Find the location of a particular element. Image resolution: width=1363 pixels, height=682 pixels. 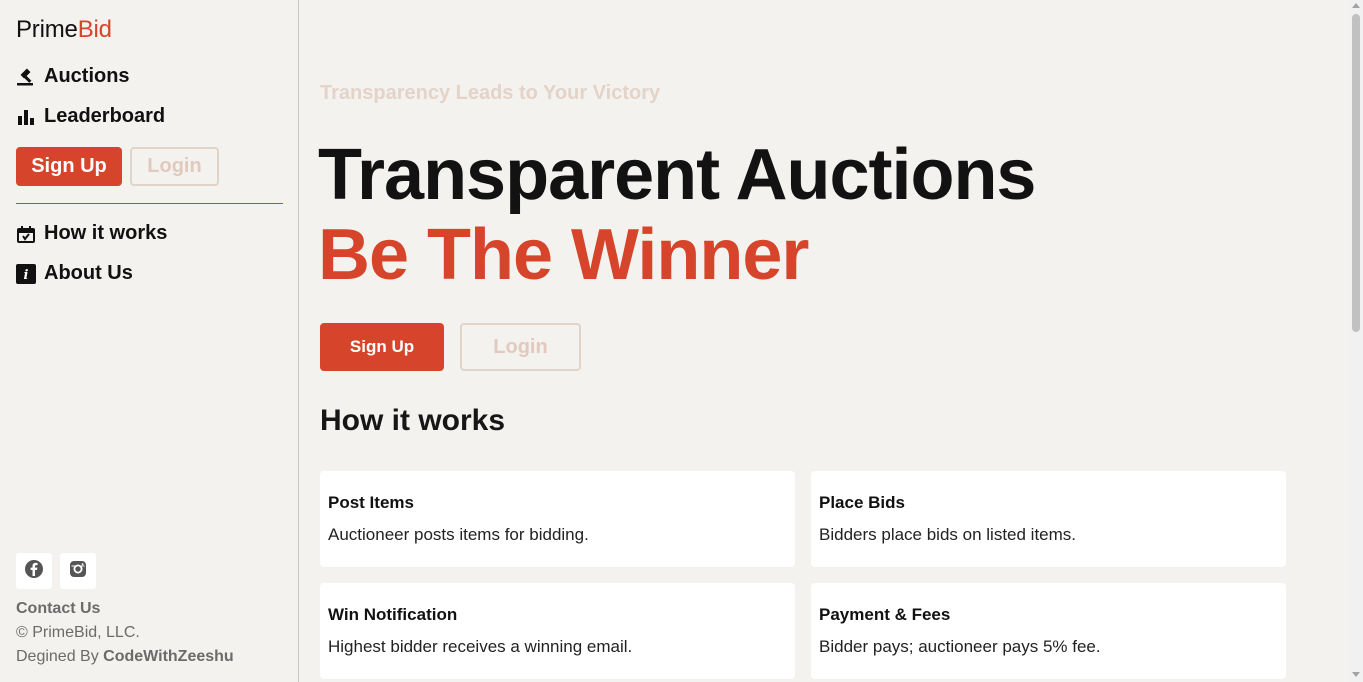

step-card-title: Payment & Fees is located at coordinates (885, 614).